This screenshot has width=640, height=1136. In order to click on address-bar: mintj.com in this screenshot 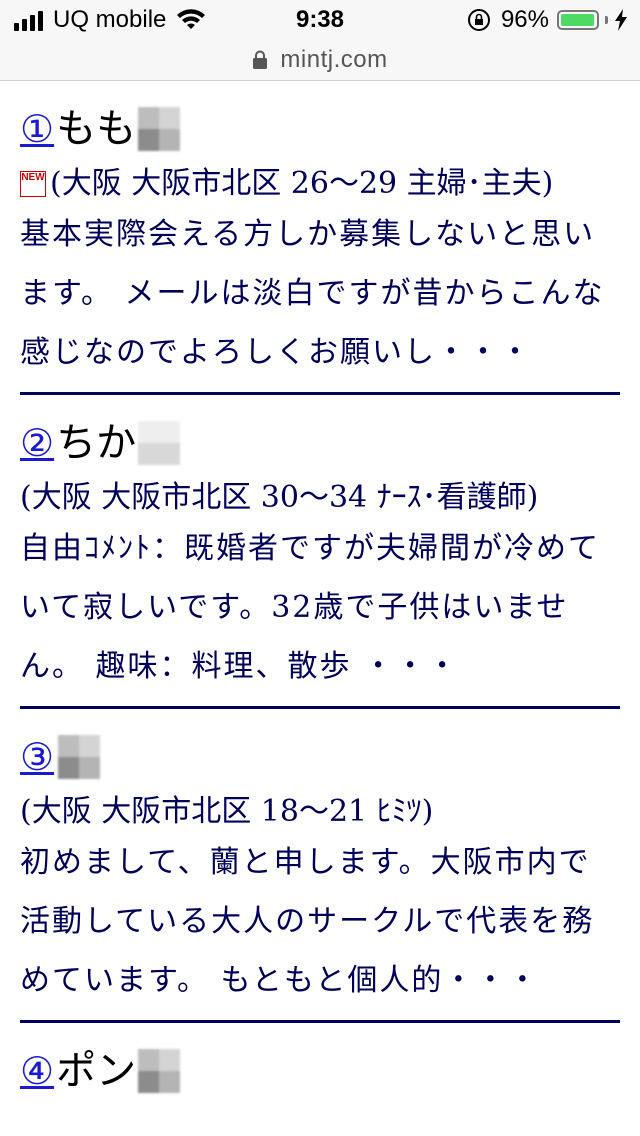, I will do `click(320, 60)`.